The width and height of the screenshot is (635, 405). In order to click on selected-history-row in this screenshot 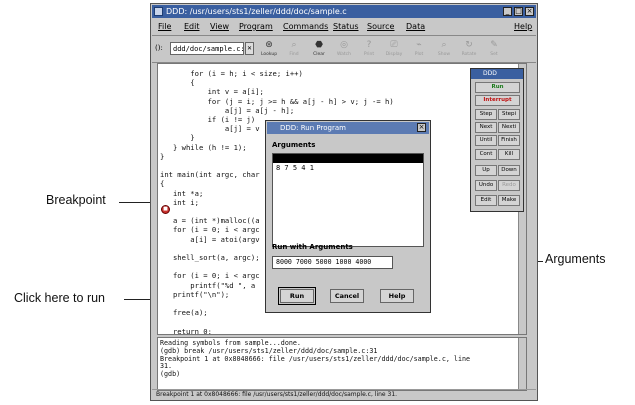, I will do `click(348, 158)`.